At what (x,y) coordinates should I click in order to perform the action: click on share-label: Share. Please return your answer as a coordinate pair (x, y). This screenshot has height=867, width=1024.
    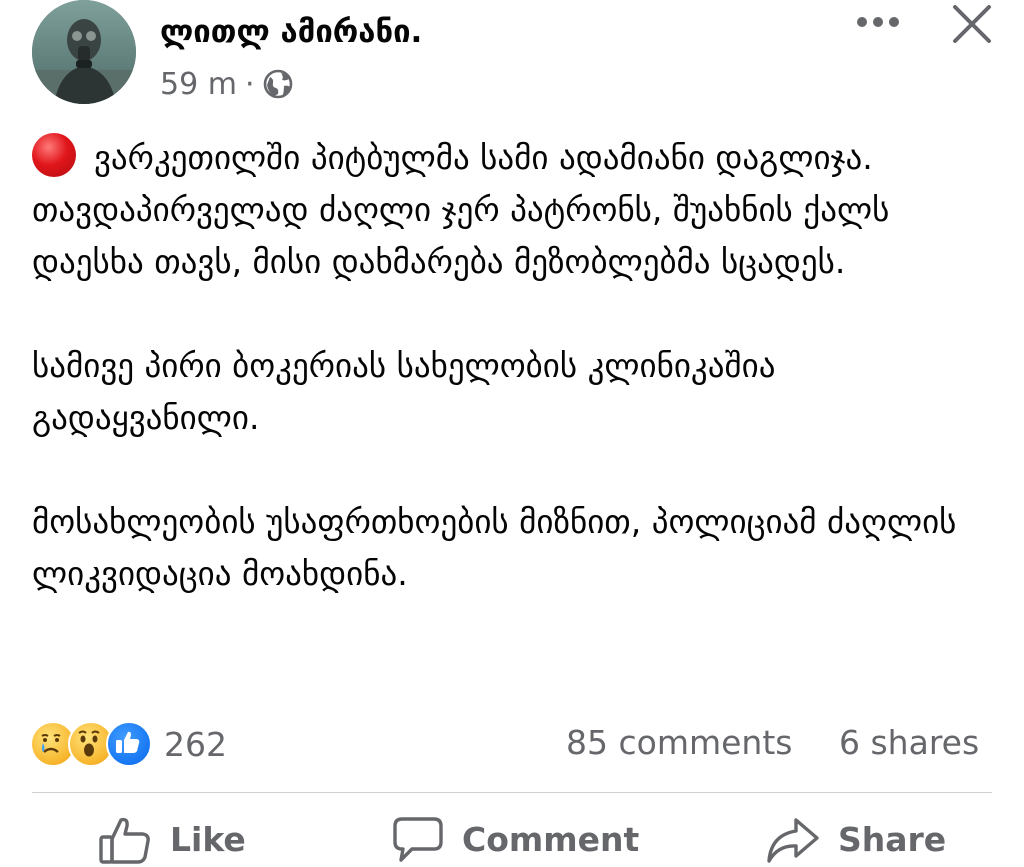
    Looking at the image, I should click on (892, 839).